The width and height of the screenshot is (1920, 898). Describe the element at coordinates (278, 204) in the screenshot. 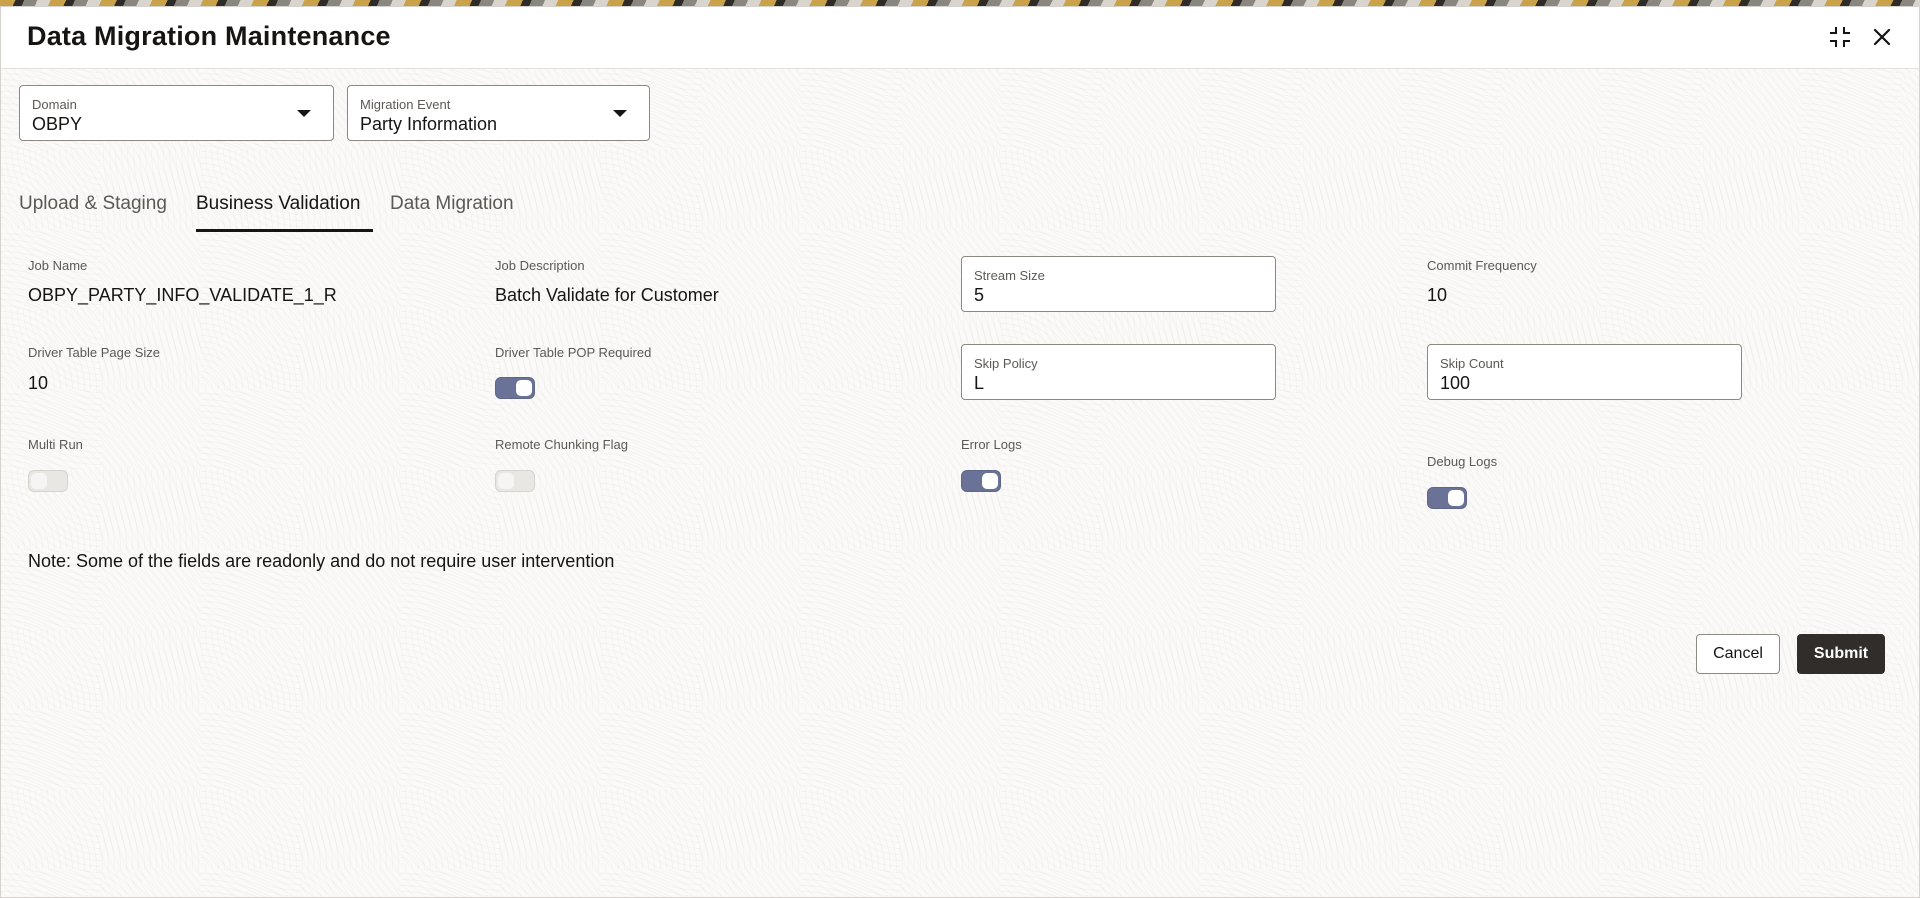

I see `tab-business-validation: Business Validation` at that location.